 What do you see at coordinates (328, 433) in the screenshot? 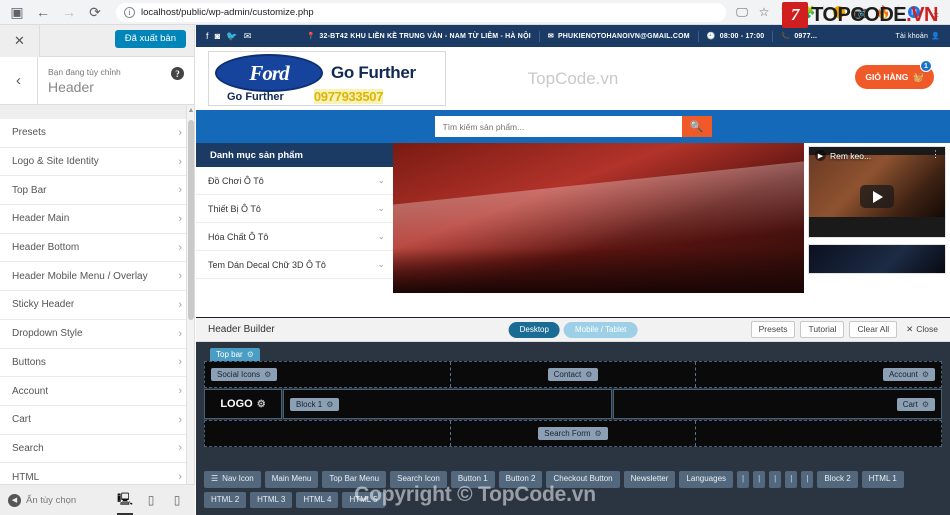
I see `builder-cell-bottom-left` at bounding box center [328, 433].